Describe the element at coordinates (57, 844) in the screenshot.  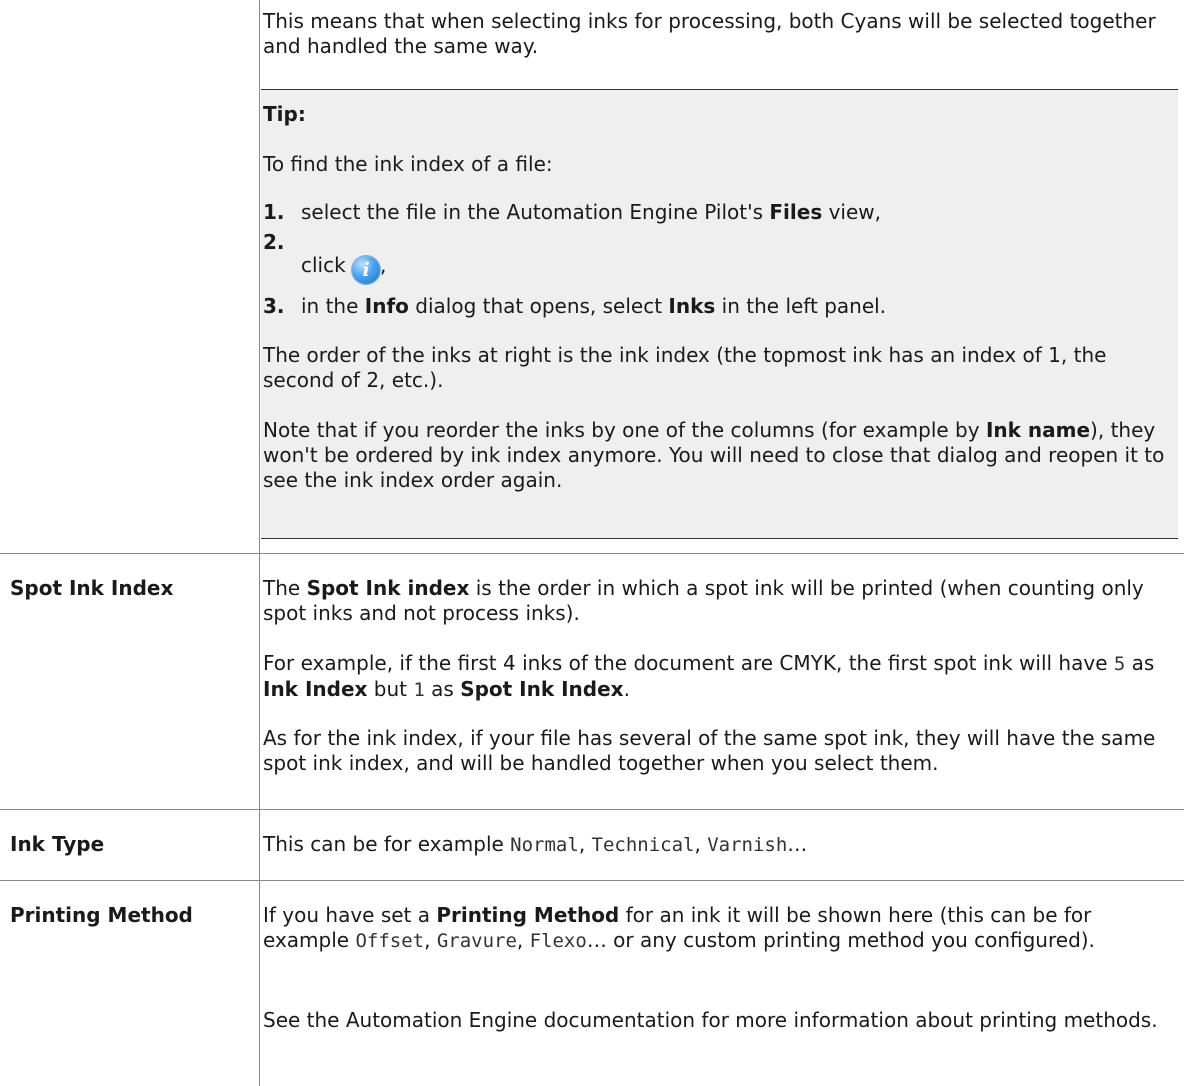
I see `row-label: Ink Type` at that location.